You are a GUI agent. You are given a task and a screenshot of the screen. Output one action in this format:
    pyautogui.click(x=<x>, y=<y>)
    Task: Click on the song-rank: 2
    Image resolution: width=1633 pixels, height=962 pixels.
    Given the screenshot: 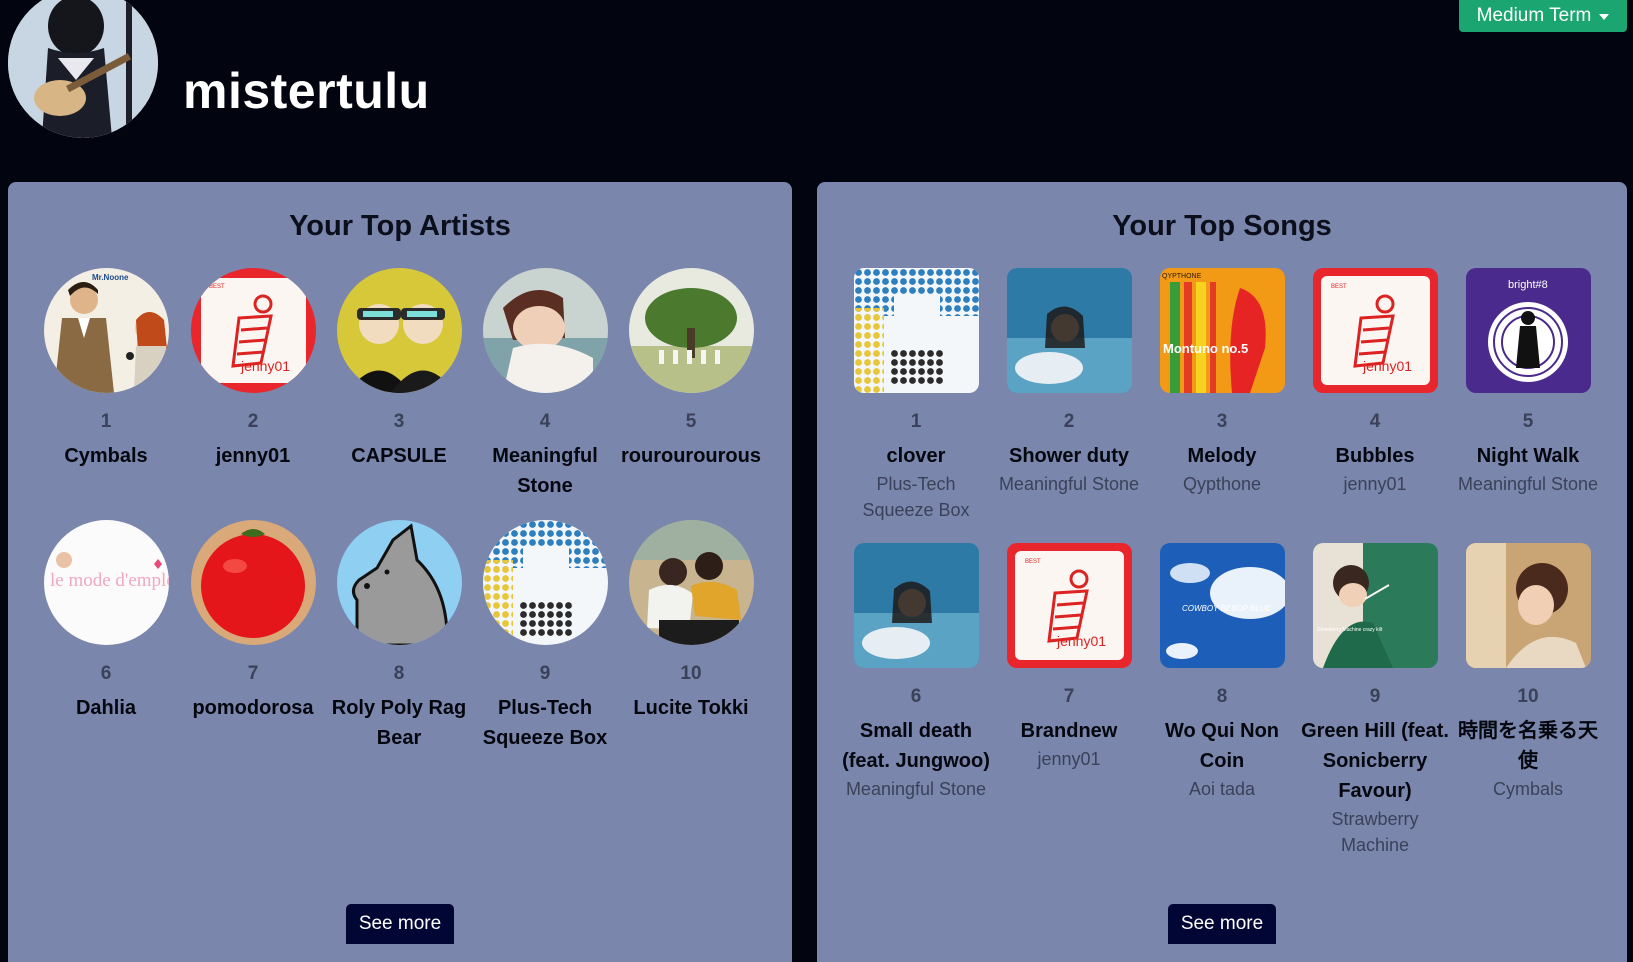 What is the action you would take?
    pyautogui.click(x=1069, y=421)
    